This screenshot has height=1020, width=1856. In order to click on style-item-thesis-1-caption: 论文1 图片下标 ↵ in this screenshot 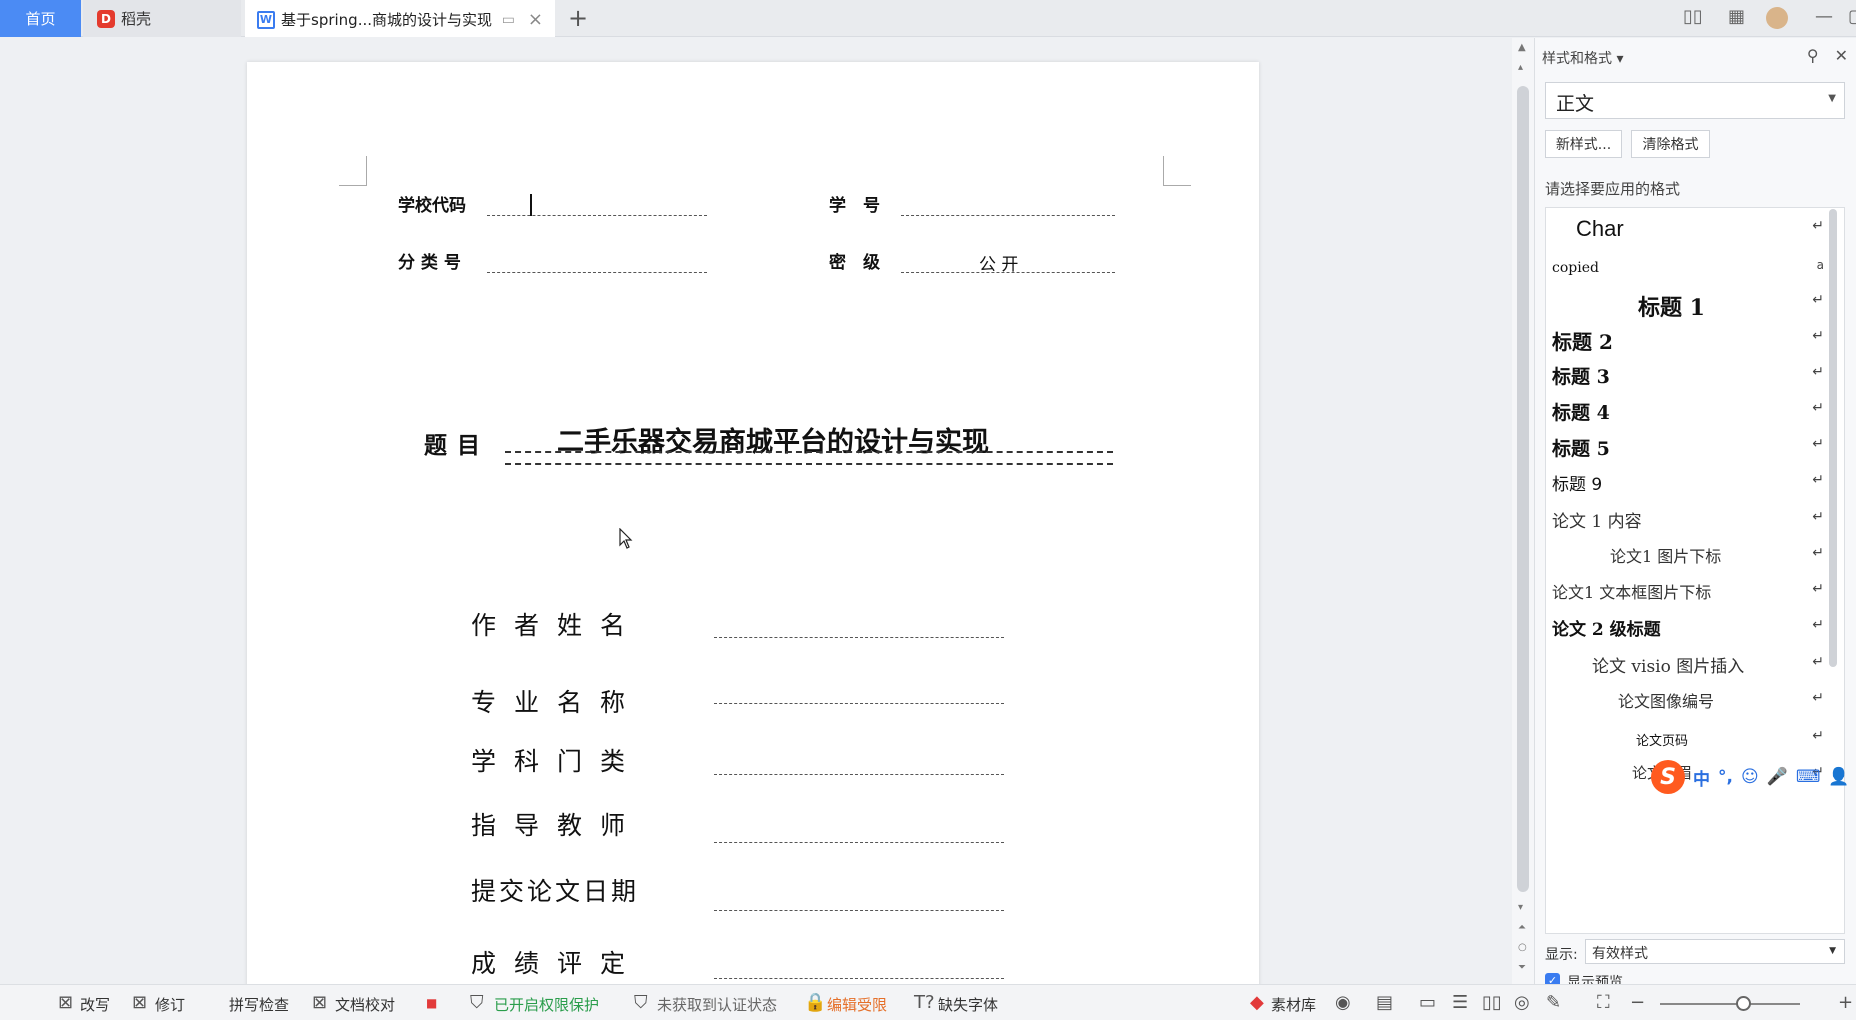, I will do `click(1691, 557)`.